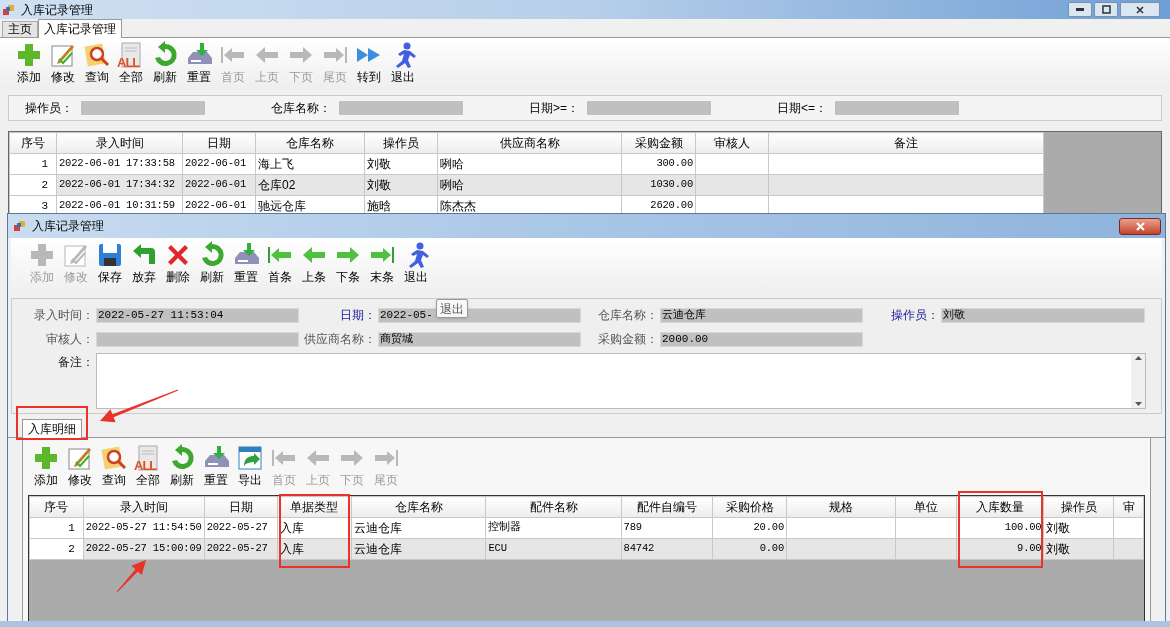  I want to click on table-cell: 2022-06-01 17:33:58, so click(119, 164).